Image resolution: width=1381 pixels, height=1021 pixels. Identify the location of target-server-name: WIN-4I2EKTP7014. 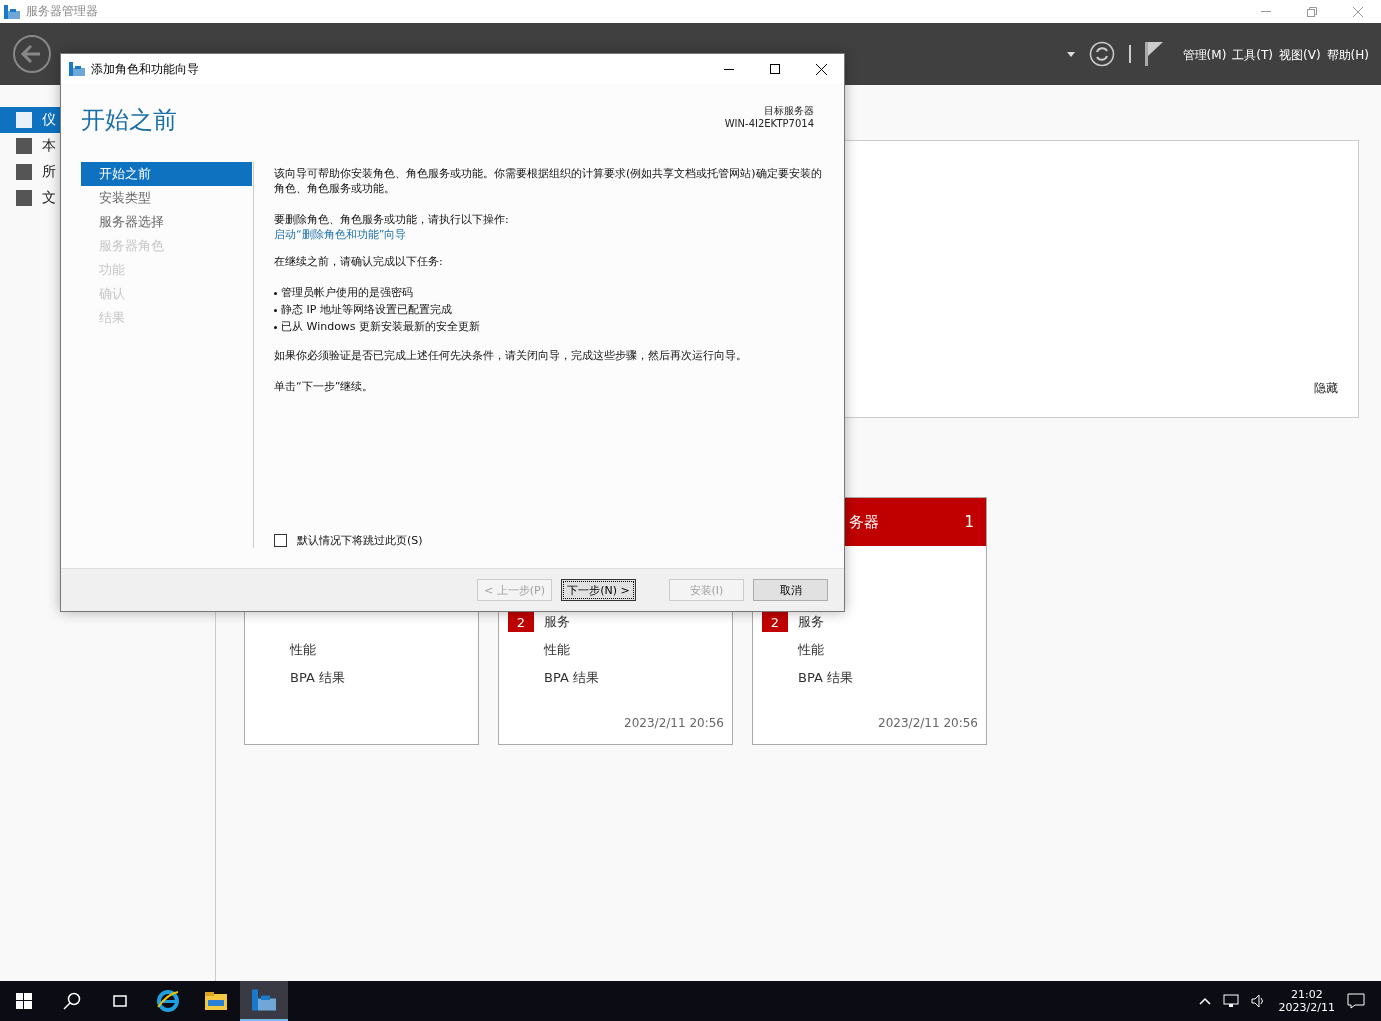
(769, 123).